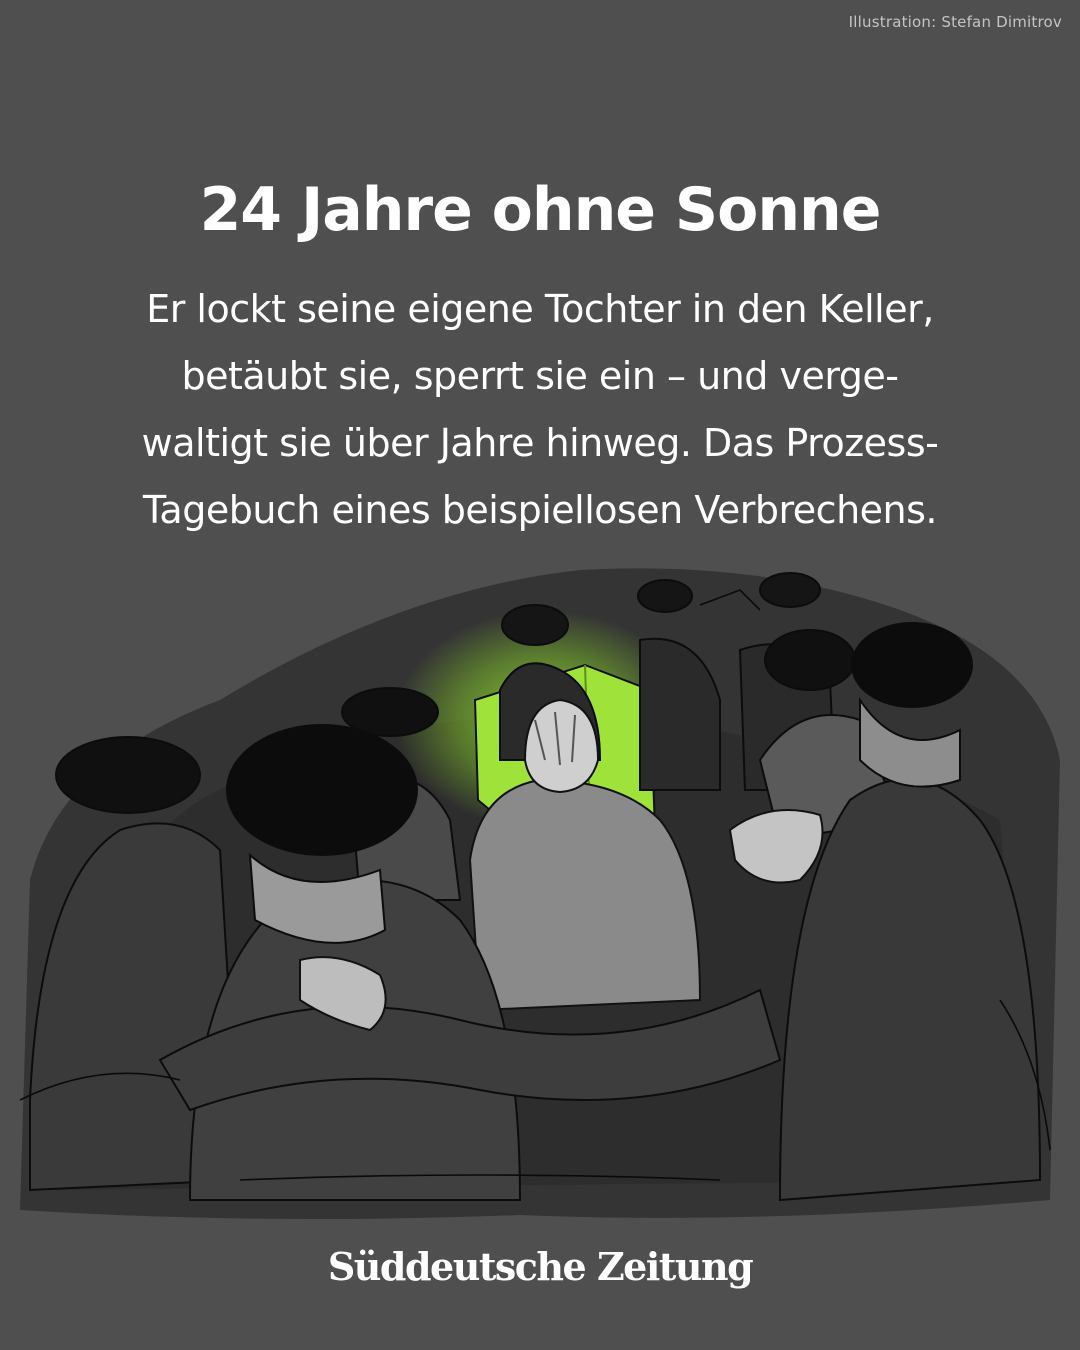 This screenshot has width=1080, height=1350. What do you see at coordinates (540, 210) in the screenshot?
I see `headline: 24 Jahre ohne Sonne` at bounding box center [540, 210].